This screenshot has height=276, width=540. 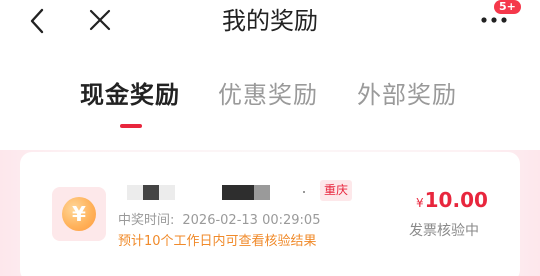 What do you see at coordinates (444, 231) in the screenshot?
I see `reward-status: 发票核验中` at bounding box center [444, 231].